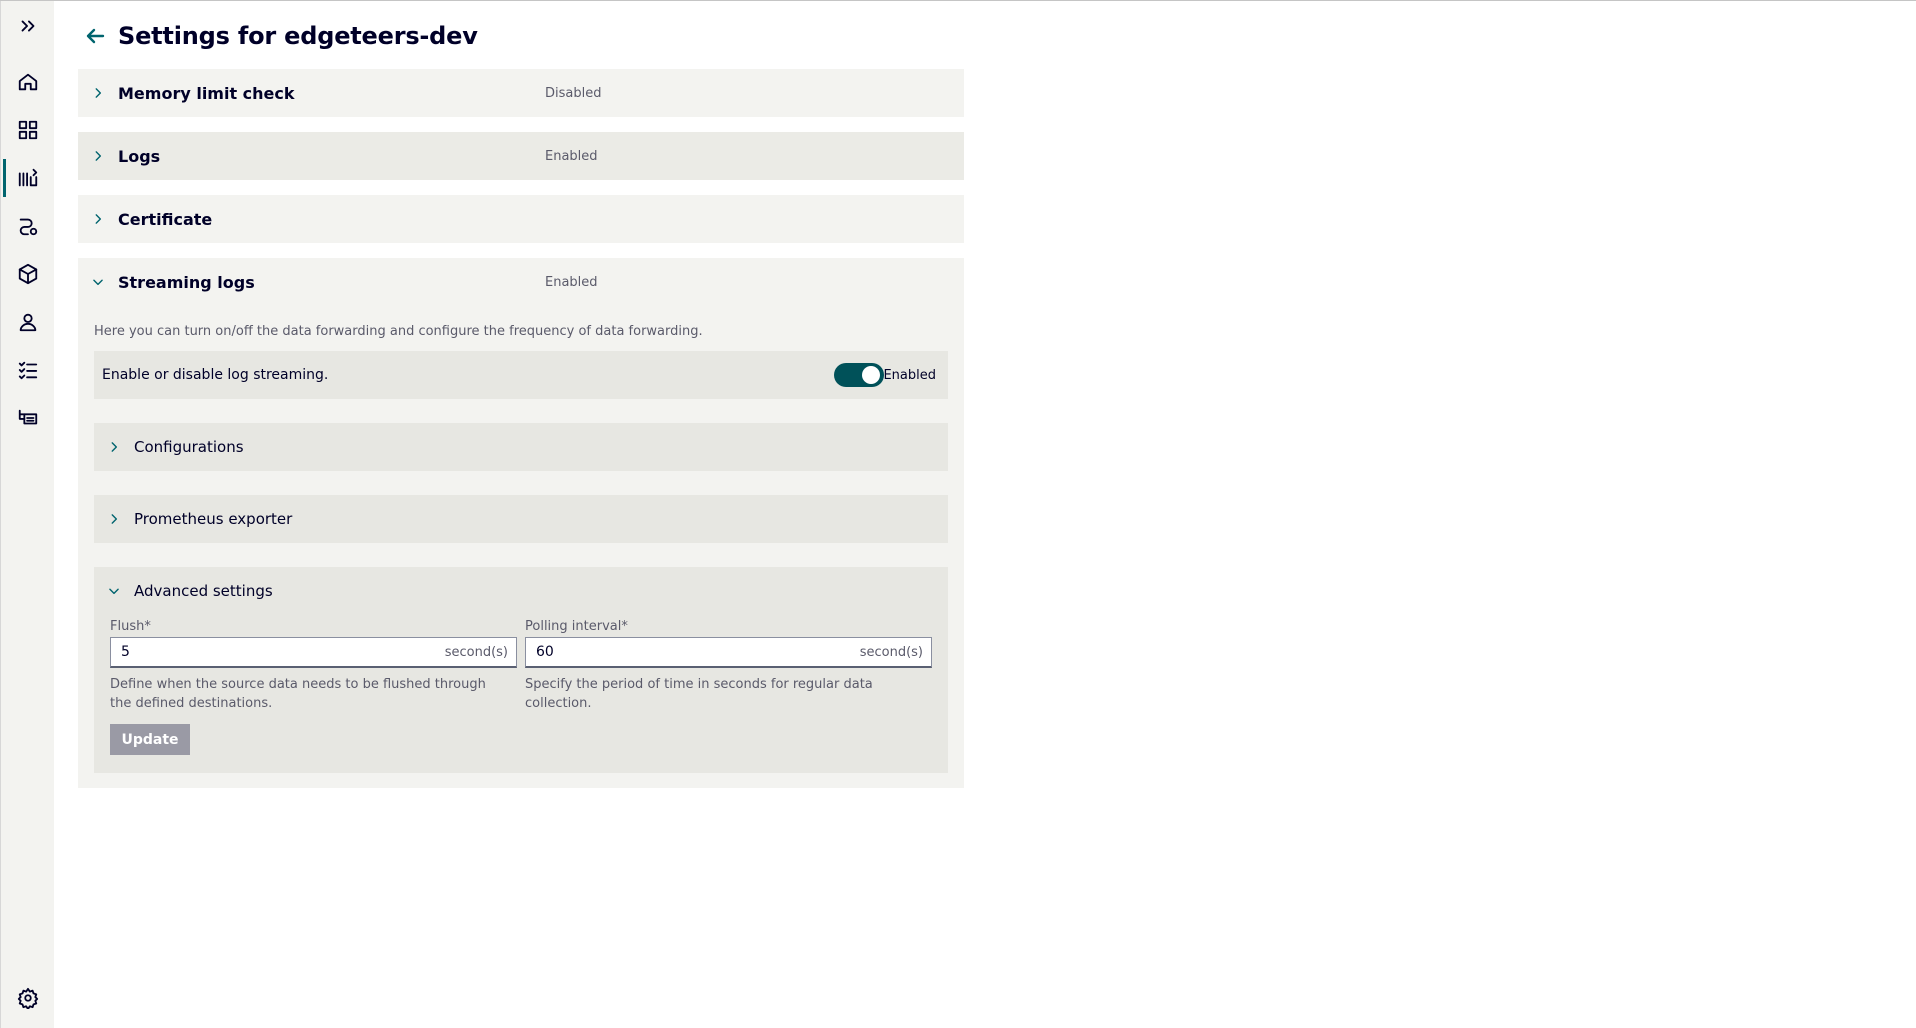 Image resolution: width=1916 pixels, height=1028 pixels. I want to click on page-title: Settings for edgeteers-dev, so click(298, 36).